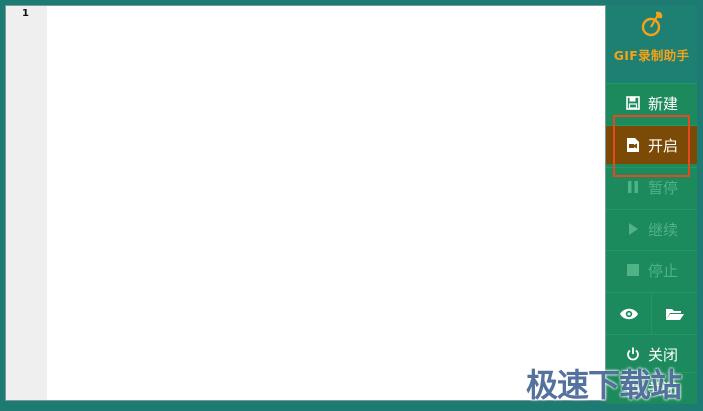  I want to click on app-title: GIF录制助手, so click(651, 55).